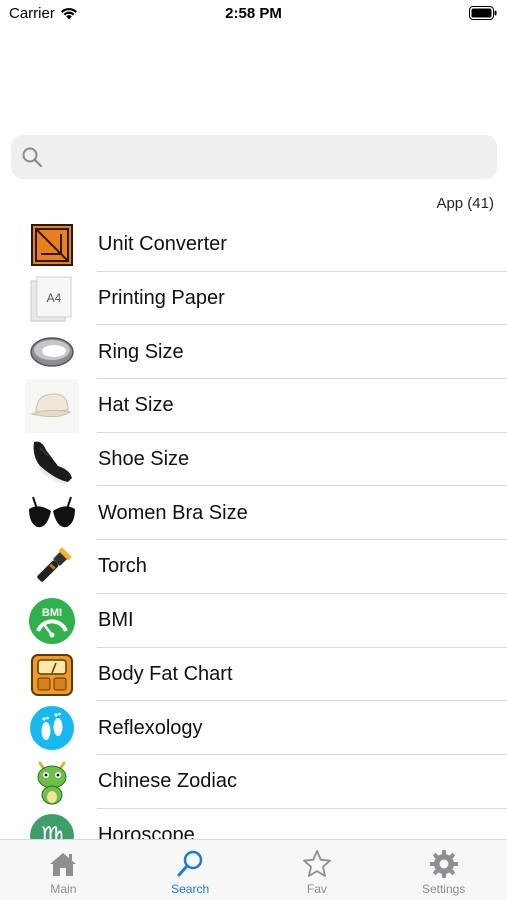 The height and width of the screenshot is (900, 507). Describe the element at coordinates (443, 889) in the screenshot. I see `tab-settings-label: Settings` at that location.